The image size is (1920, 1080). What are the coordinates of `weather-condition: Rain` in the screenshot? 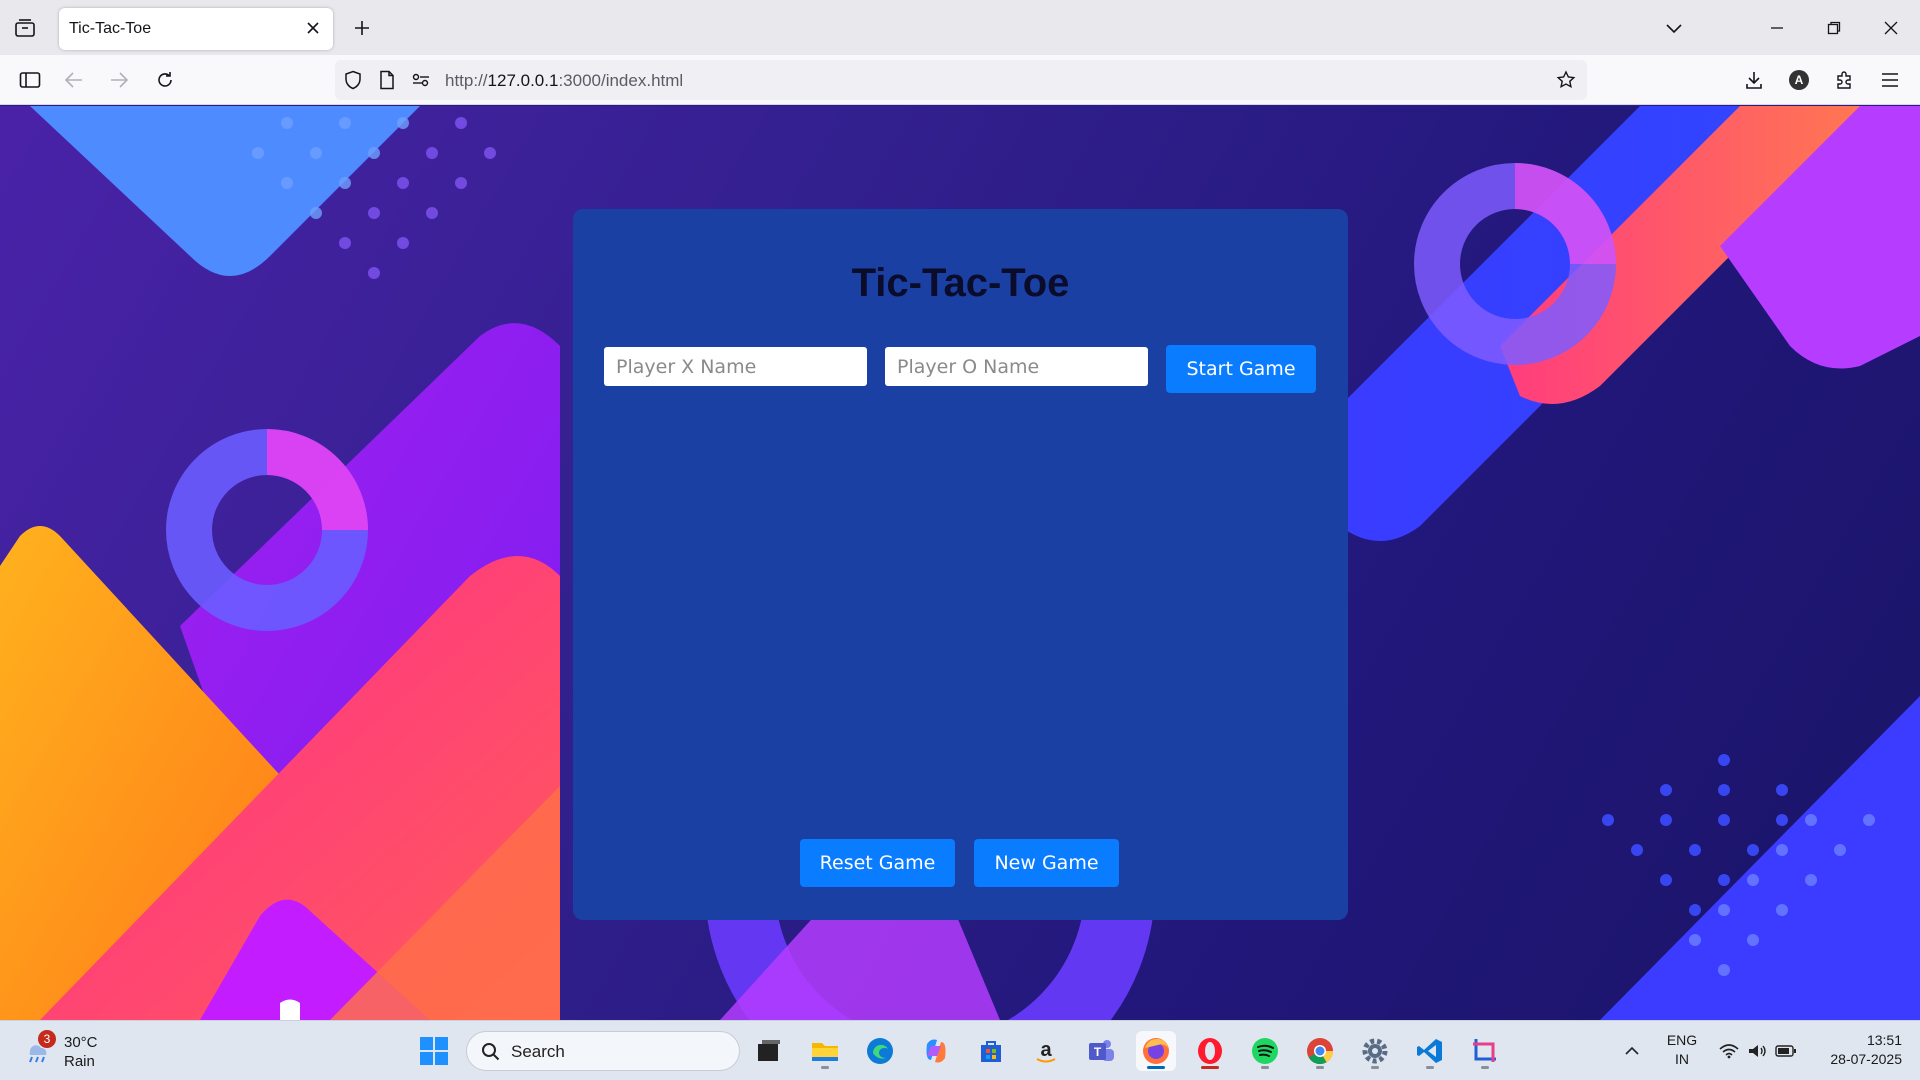 It's located at (79, 1061).